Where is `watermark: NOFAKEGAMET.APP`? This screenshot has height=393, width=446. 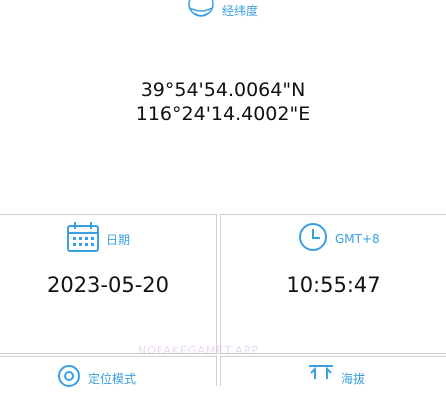 watermark: NOFAKEGAMET.APP is located at coordinates (199, 350).